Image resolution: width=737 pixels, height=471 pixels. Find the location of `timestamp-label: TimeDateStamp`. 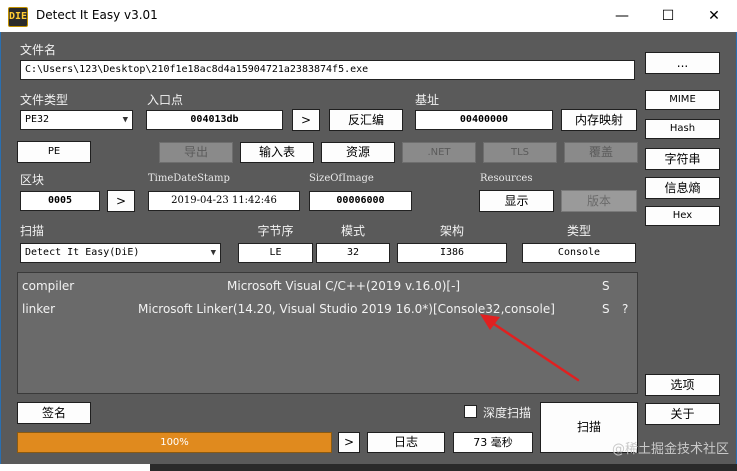

timestamp-label: TimeDateStamp is located at coordinates (189, 178).